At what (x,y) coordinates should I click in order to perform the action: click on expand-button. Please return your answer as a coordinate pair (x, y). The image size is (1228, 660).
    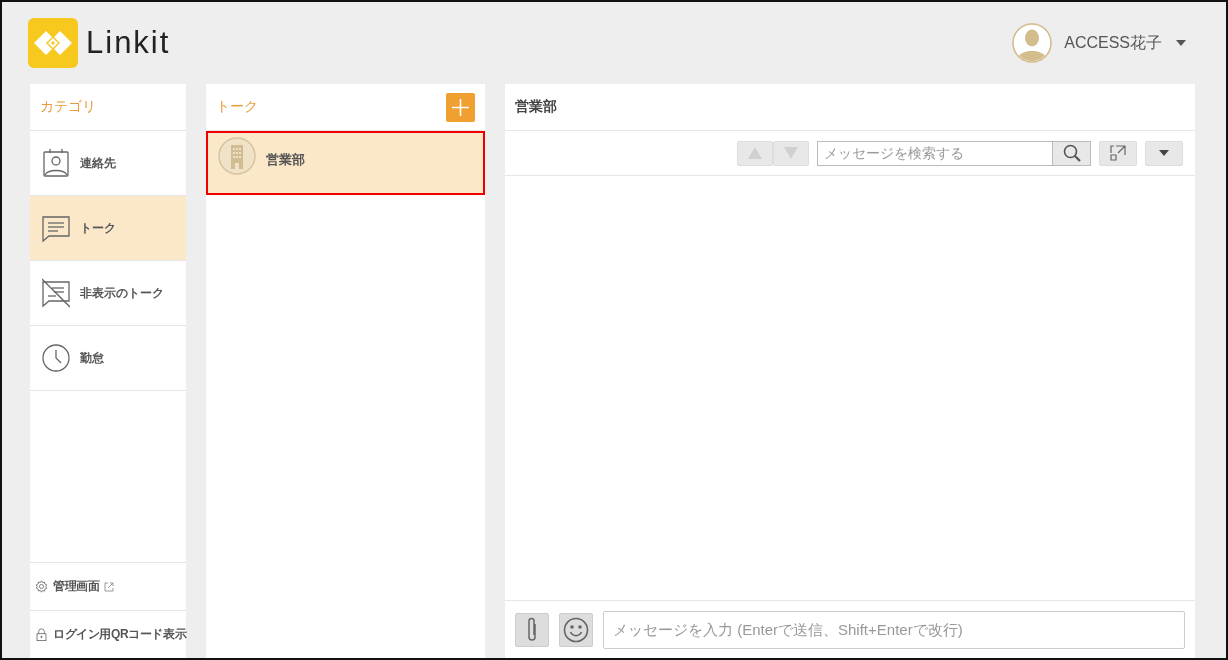
    Looking at the image, I should click on (1118, 153).